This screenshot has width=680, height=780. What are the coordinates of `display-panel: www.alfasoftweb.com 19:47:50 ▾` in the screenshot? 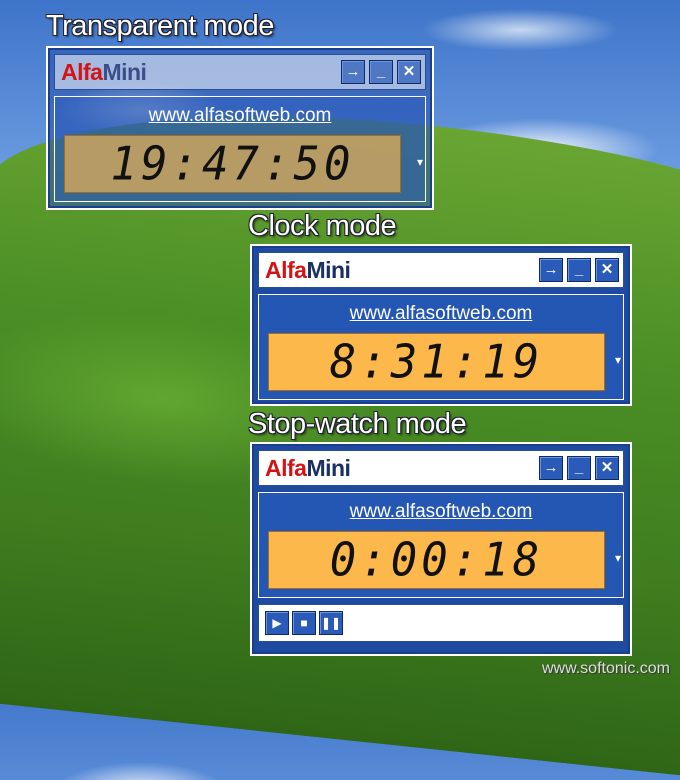 It's located at (240, 149).